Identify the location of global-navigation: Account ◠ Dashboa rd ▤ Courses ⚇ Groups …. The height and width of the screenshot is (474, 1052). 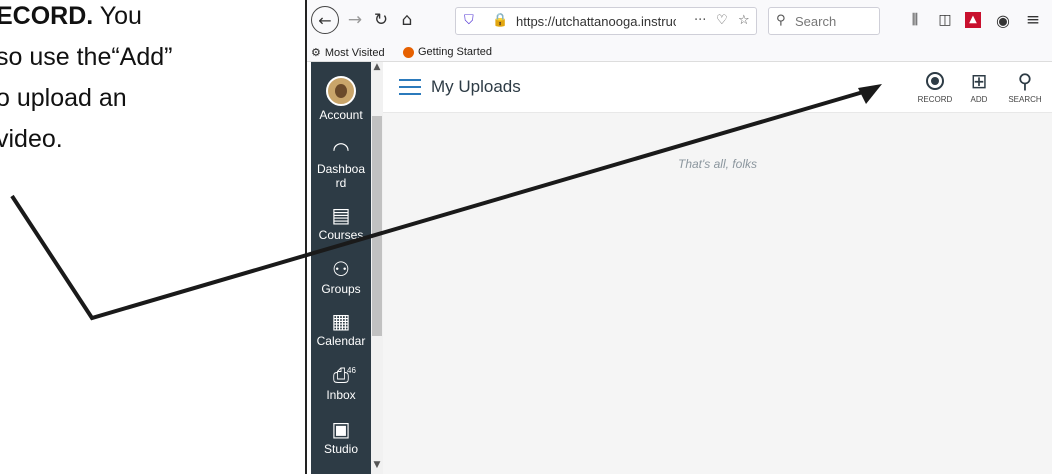
(341, 268).